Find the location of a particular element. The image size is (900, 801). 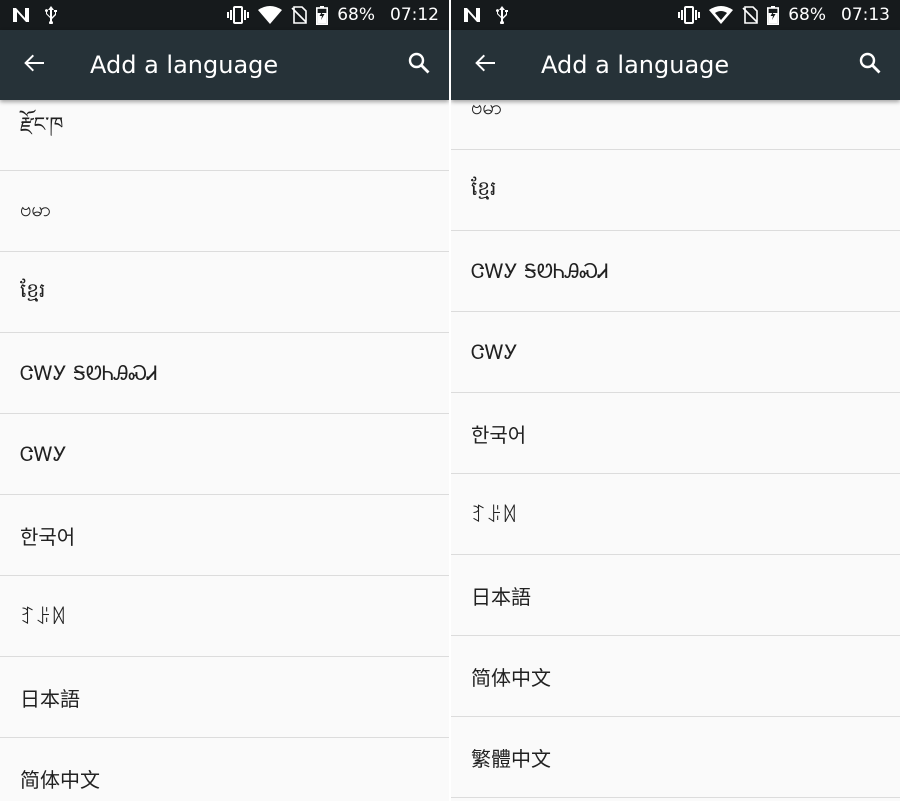

clock: 07:13 is located at coordinates (865, 15).